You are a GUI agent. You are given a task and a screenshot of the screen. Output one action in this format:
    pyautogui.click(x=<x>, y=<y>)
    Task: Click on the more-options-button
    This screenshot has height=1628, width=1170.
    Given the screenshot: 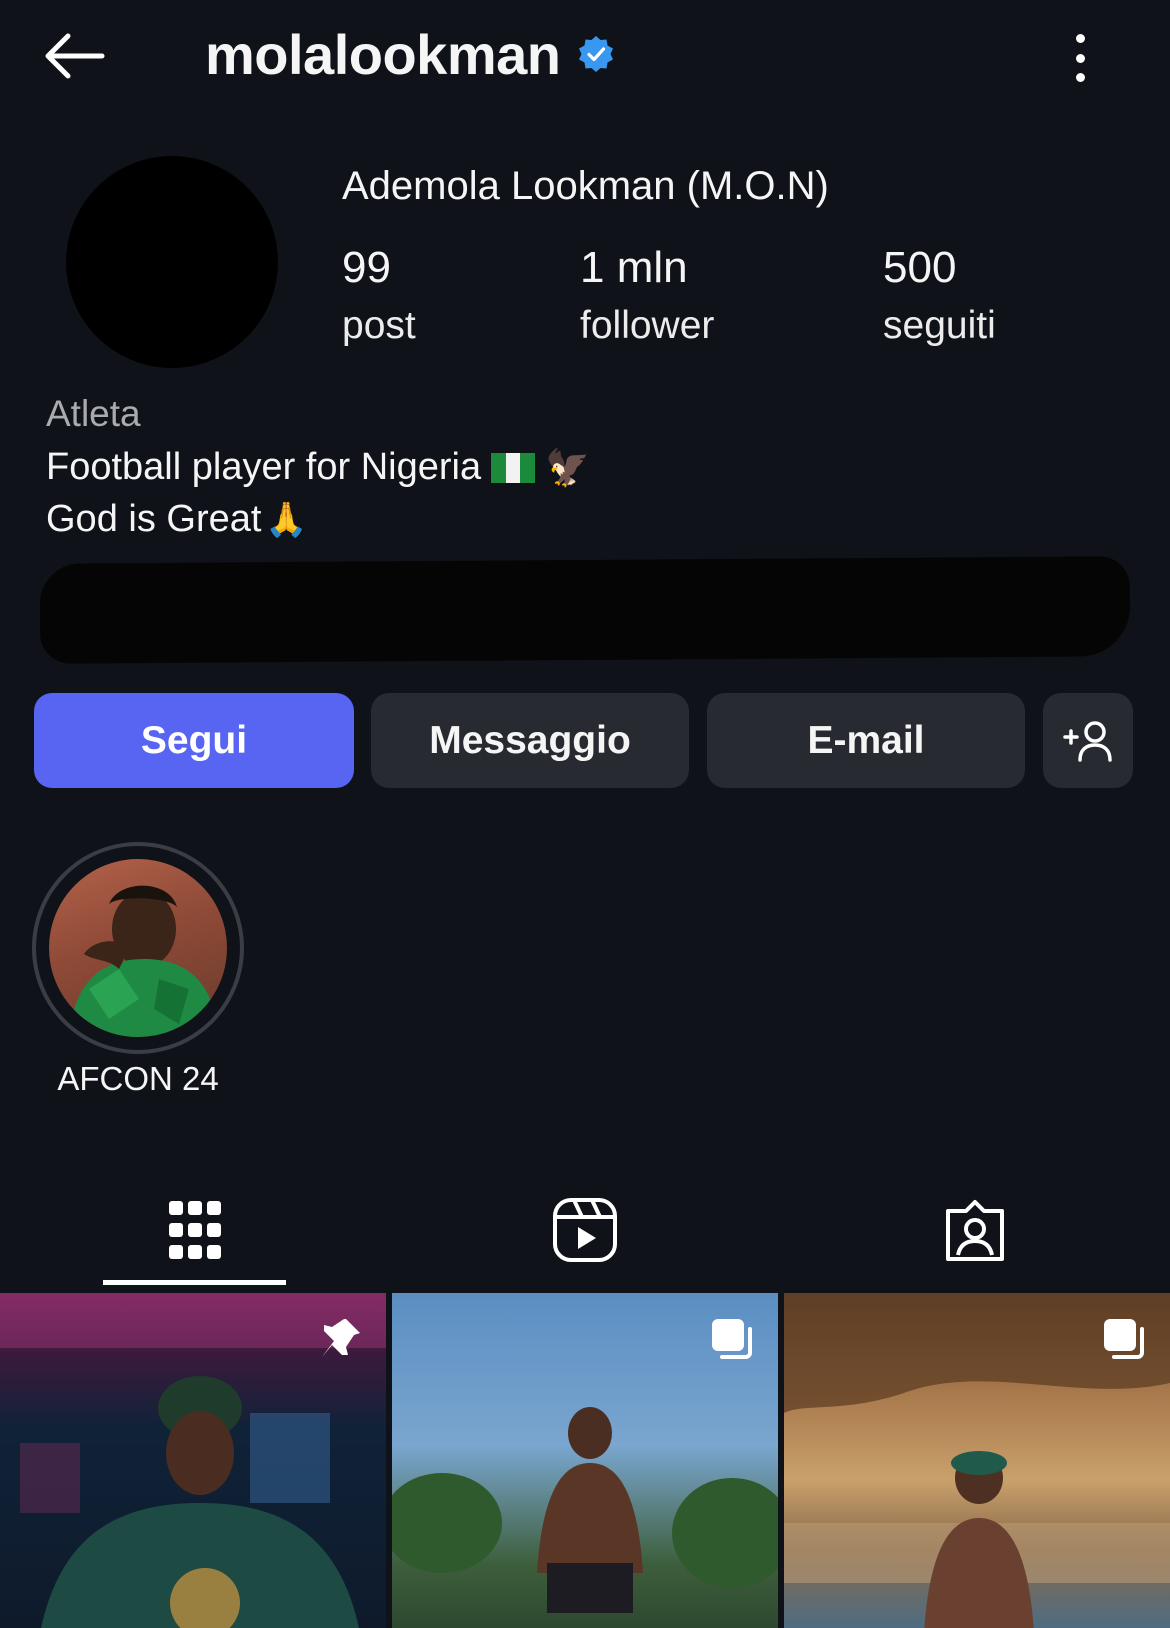 What is the action you would take?
    pyautogui.click(x=1080, y=58)
    